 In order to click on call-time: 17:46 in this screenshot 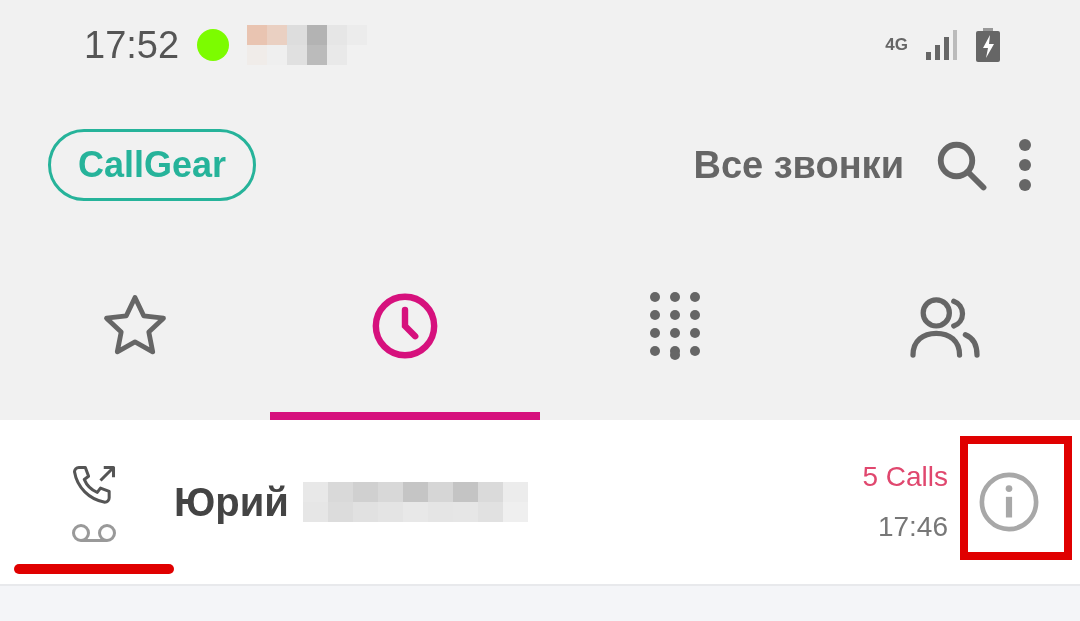, I will do `click(912, 527)`.